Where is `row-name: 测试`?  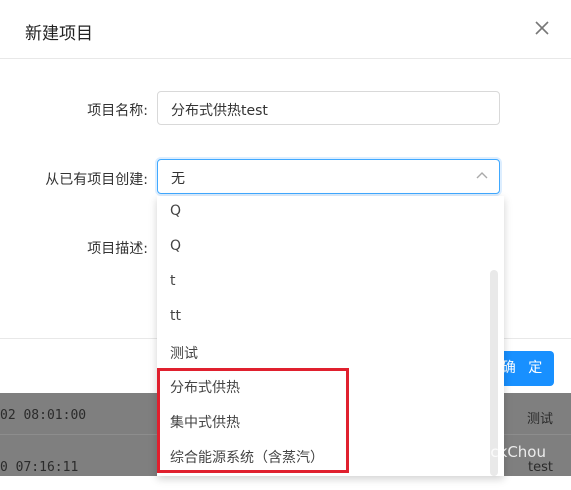
row-name: 测试 is located at coordinates (539, 419).